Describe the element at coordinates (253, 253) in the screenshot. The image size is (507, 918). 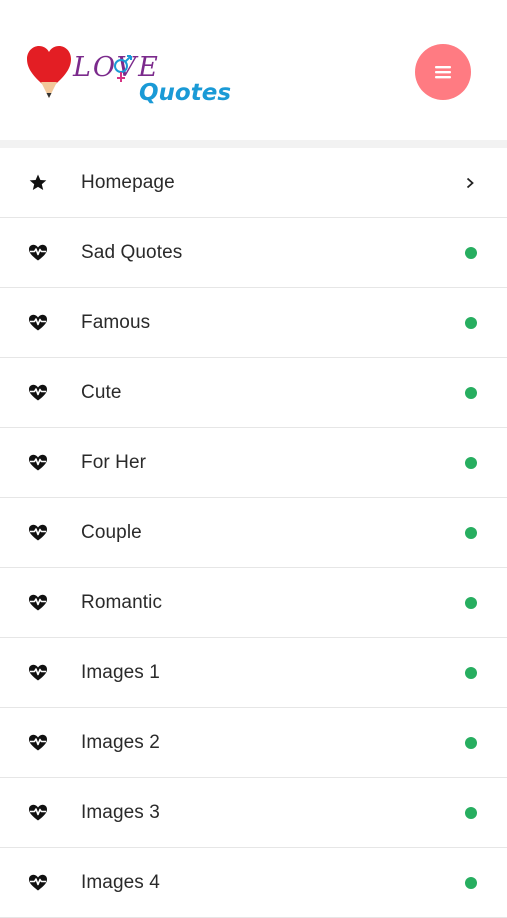
I see `menu-item-sad-quotes: Sad Quotes` at that location.